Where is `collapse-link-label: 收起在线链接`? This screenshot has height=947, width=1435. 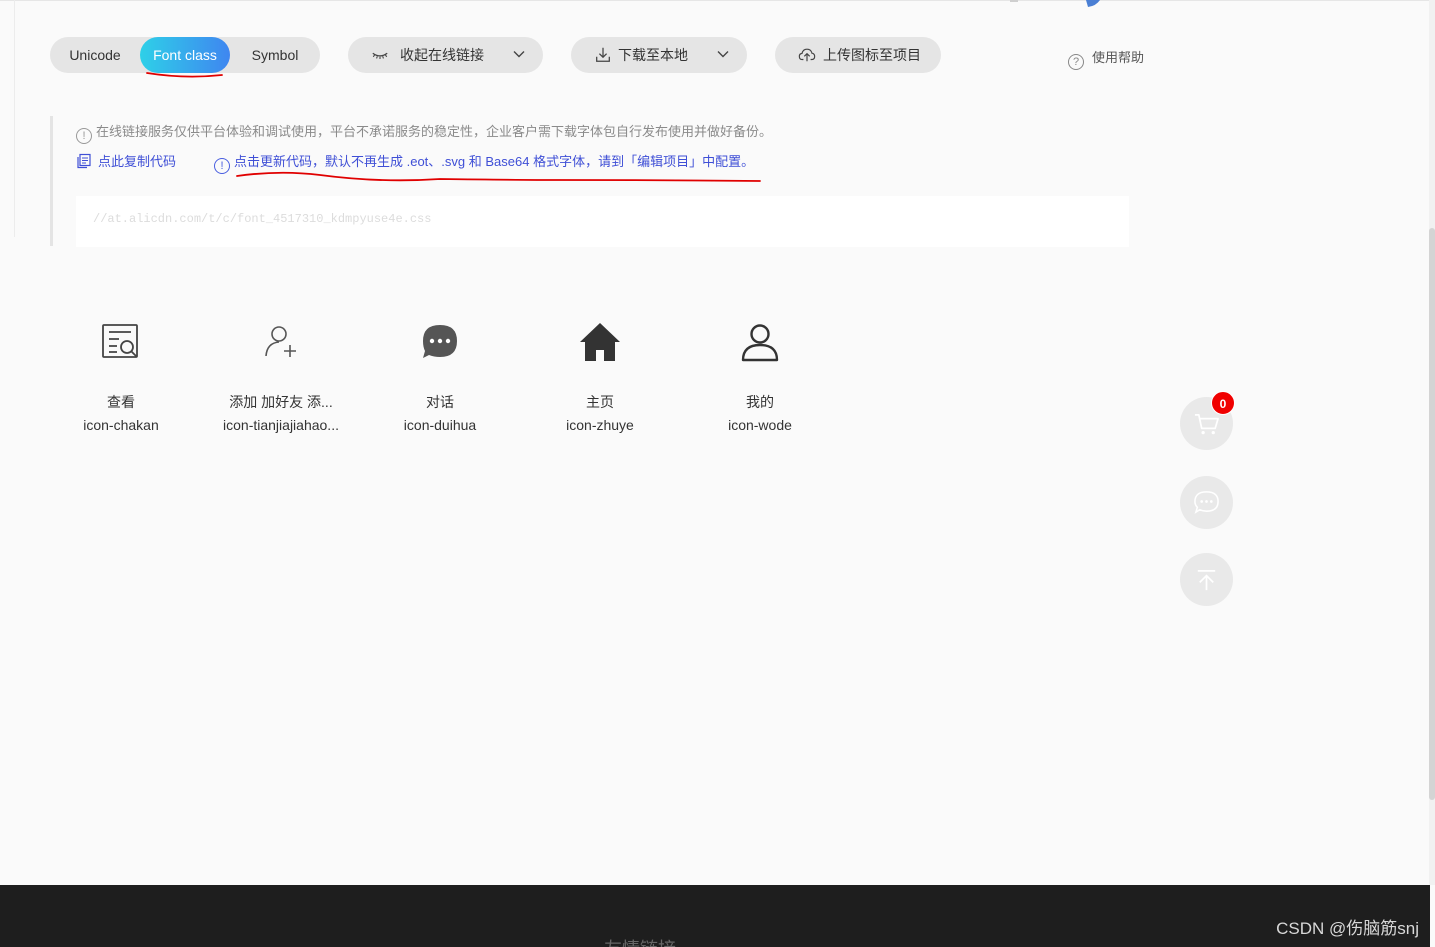 collapse-link-label: 收起在线链接 is located at coordinates (442, 55).